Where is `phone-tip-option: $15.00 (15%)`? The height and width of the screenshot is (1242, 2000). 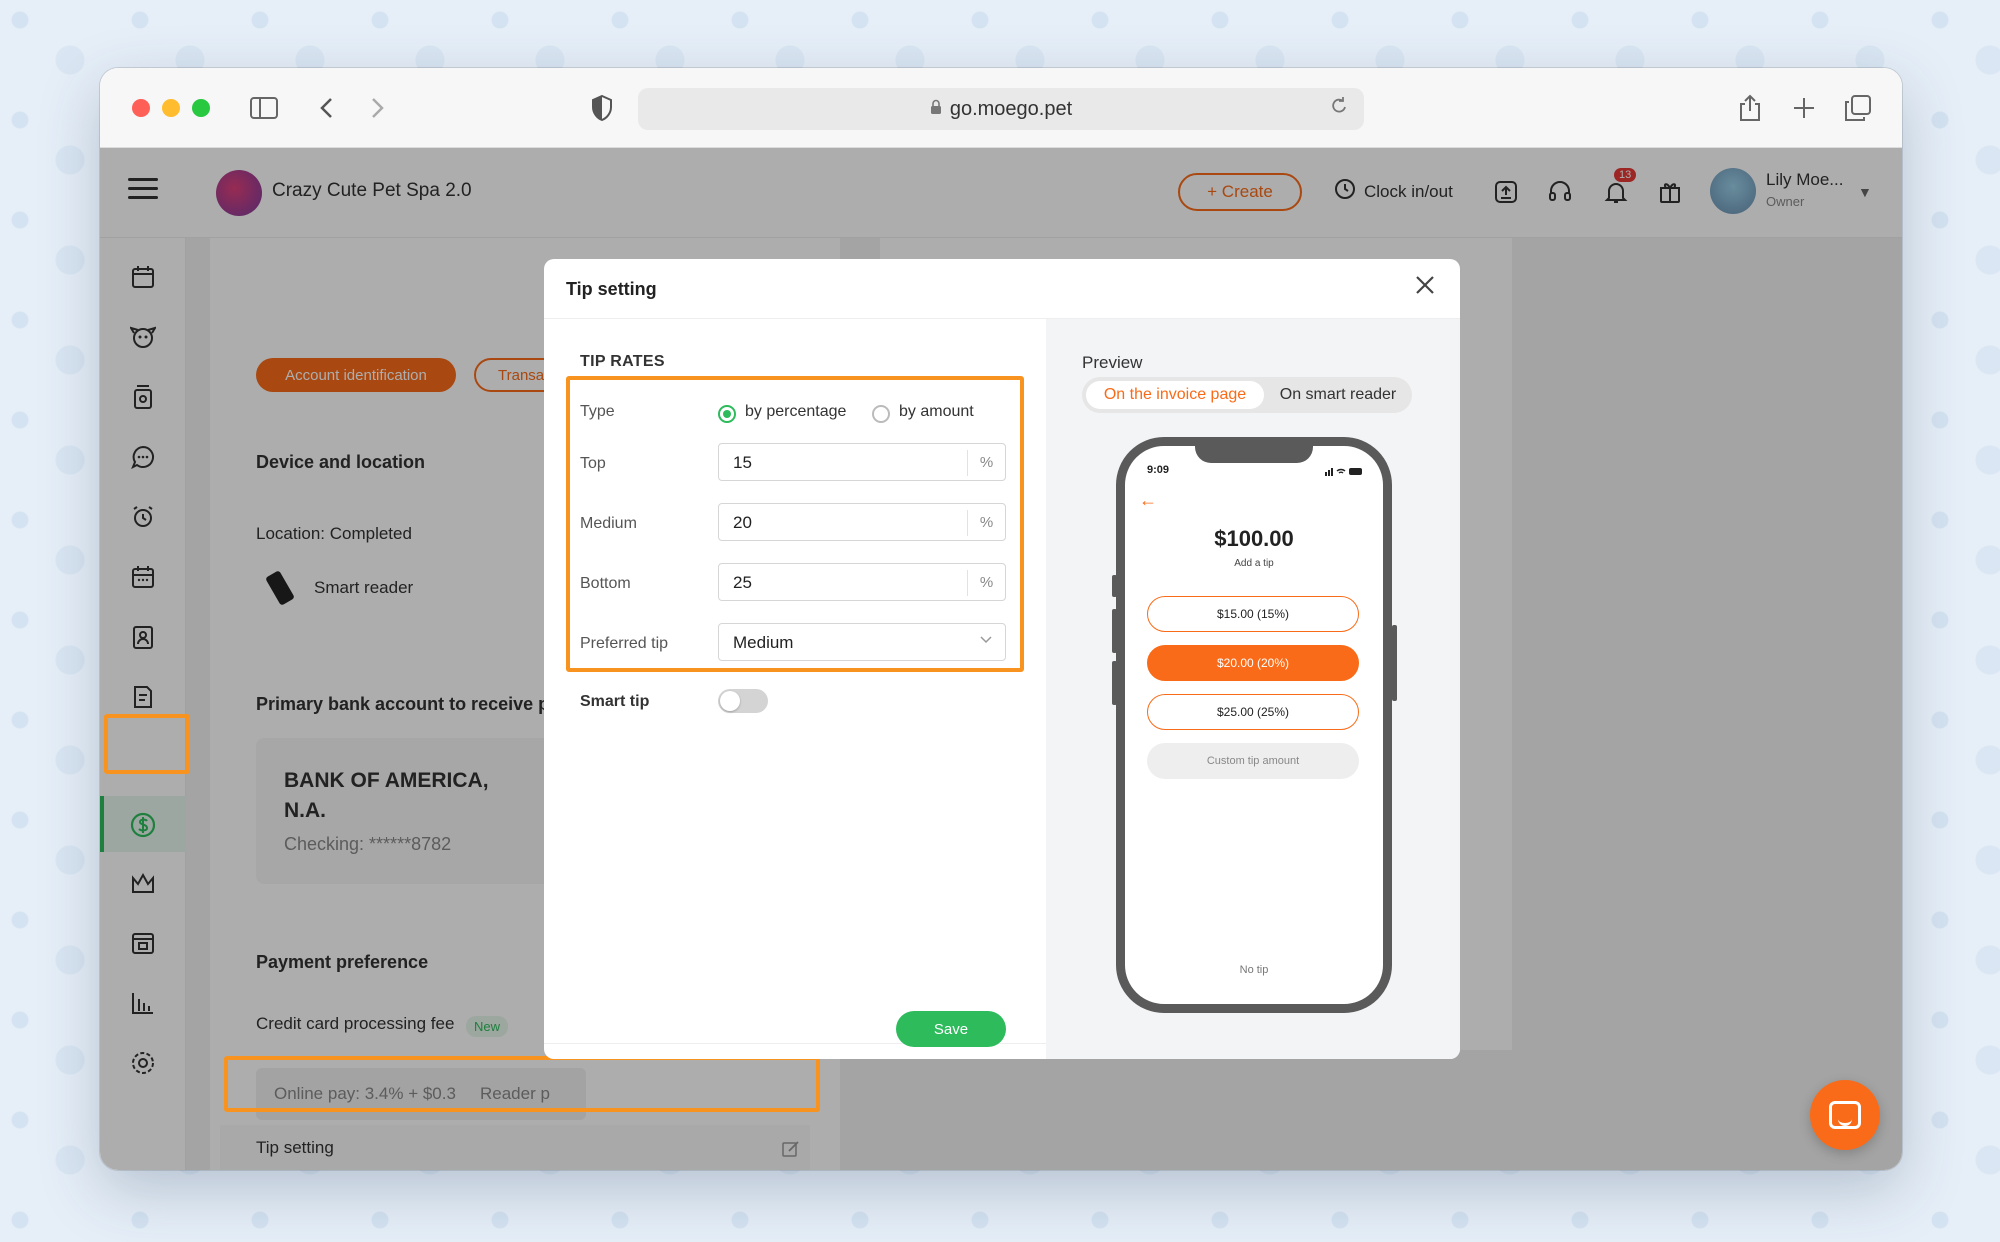
phone-tip-option: $15.00 (15%) is located at coordinates (1253, 614).